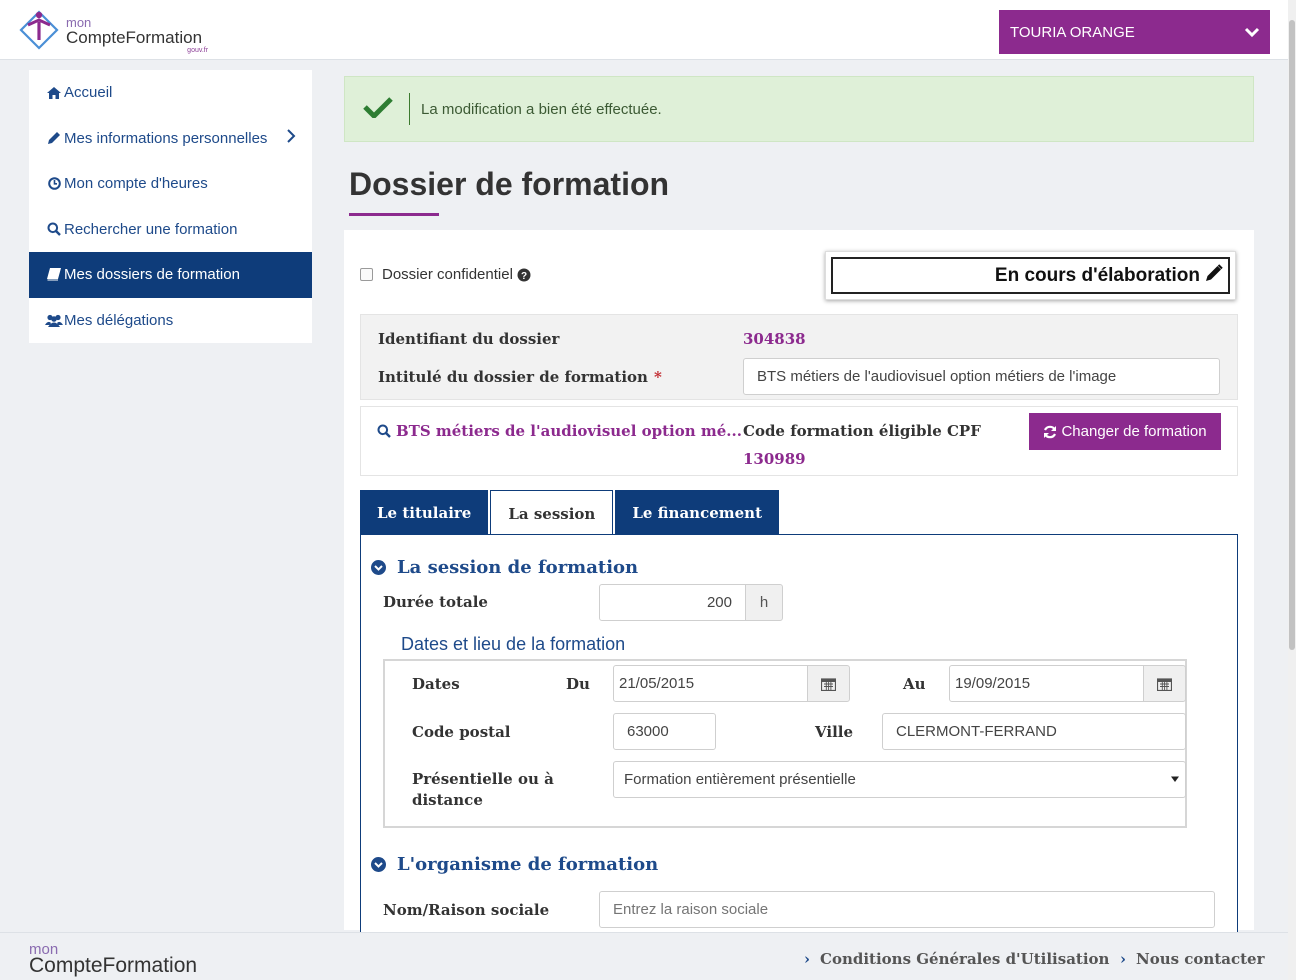 This screenshot has height=980, width=1296. What do you see at coordinates (113, 965) in the screenshot?
I see `footer-logo-big: CompteFormation` at bounding box center [113, 965].